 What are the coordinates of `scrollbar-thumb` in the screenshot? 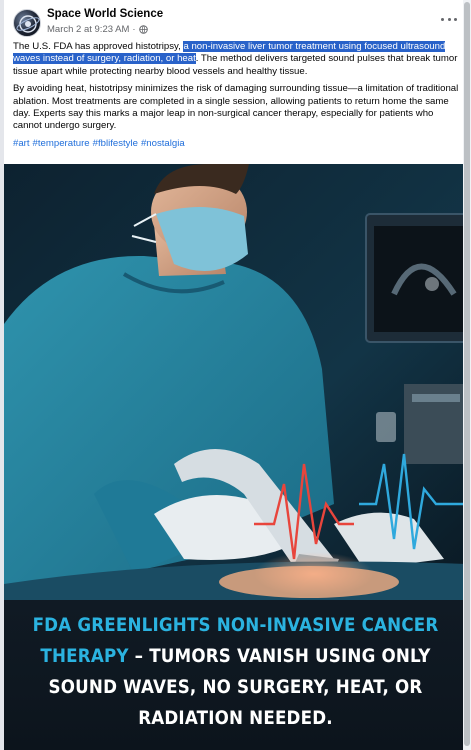 It's located at (467, 374).